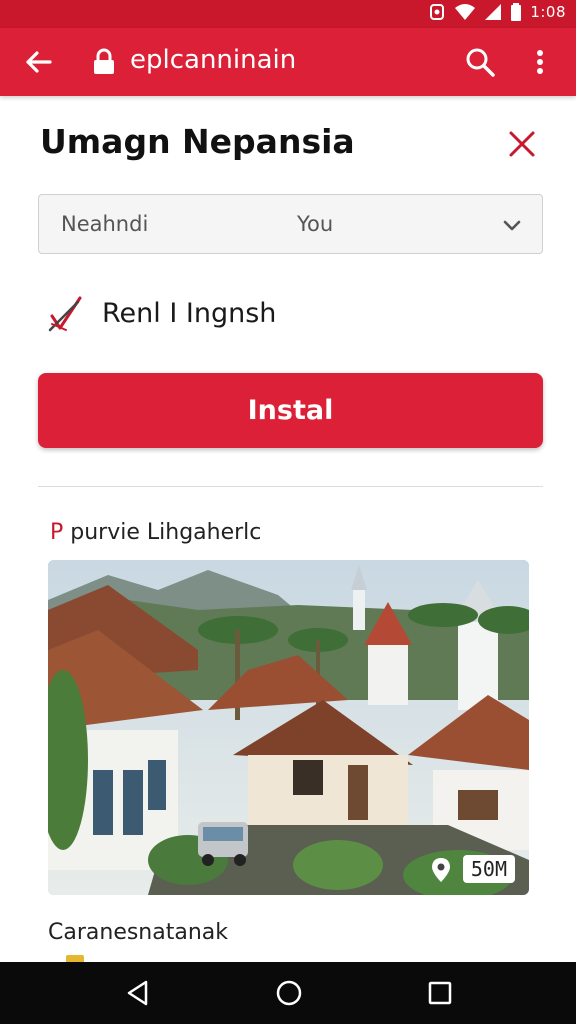  Describe the element at coordinates (104, 61) in the screenshot. I see `lock-icon` at that location.